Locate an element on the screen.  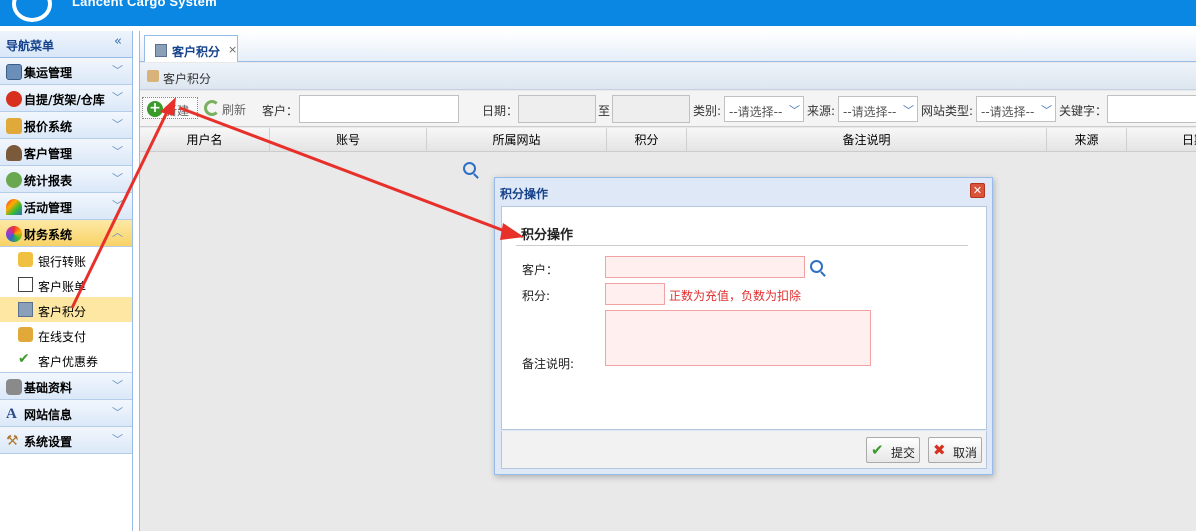
dialog-section-title: 积分操作 is located at coordinates (547, 235).